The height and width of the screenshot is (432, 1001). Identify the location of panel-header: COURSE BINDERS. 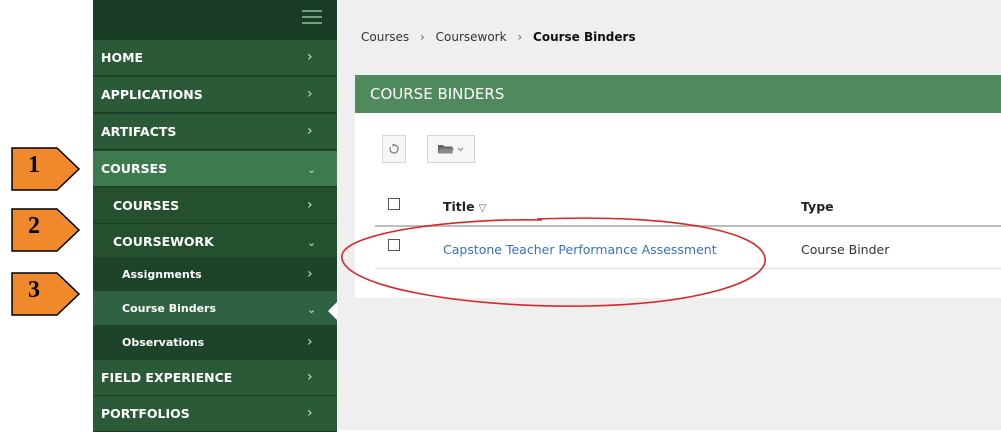
(678, 94).